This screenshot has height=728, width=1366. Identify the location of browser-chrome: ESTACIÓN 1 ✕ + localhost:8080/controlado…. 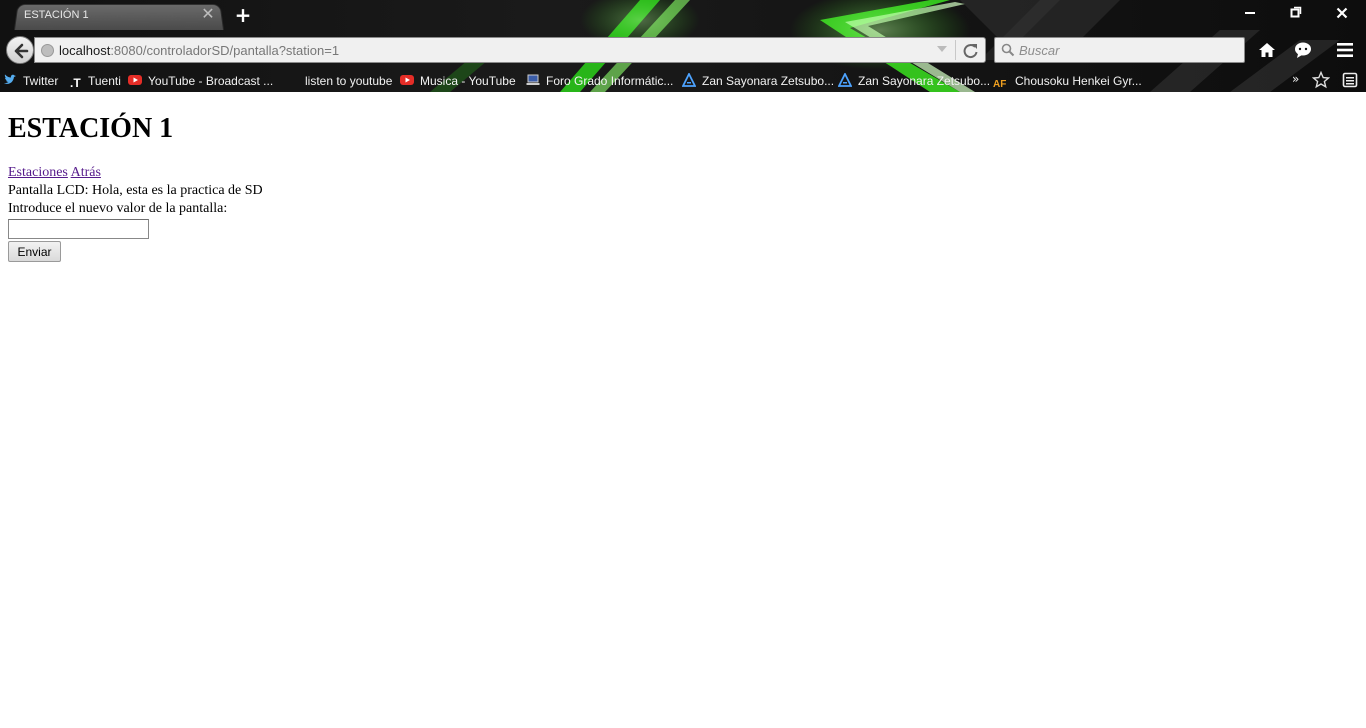
(683, 46).